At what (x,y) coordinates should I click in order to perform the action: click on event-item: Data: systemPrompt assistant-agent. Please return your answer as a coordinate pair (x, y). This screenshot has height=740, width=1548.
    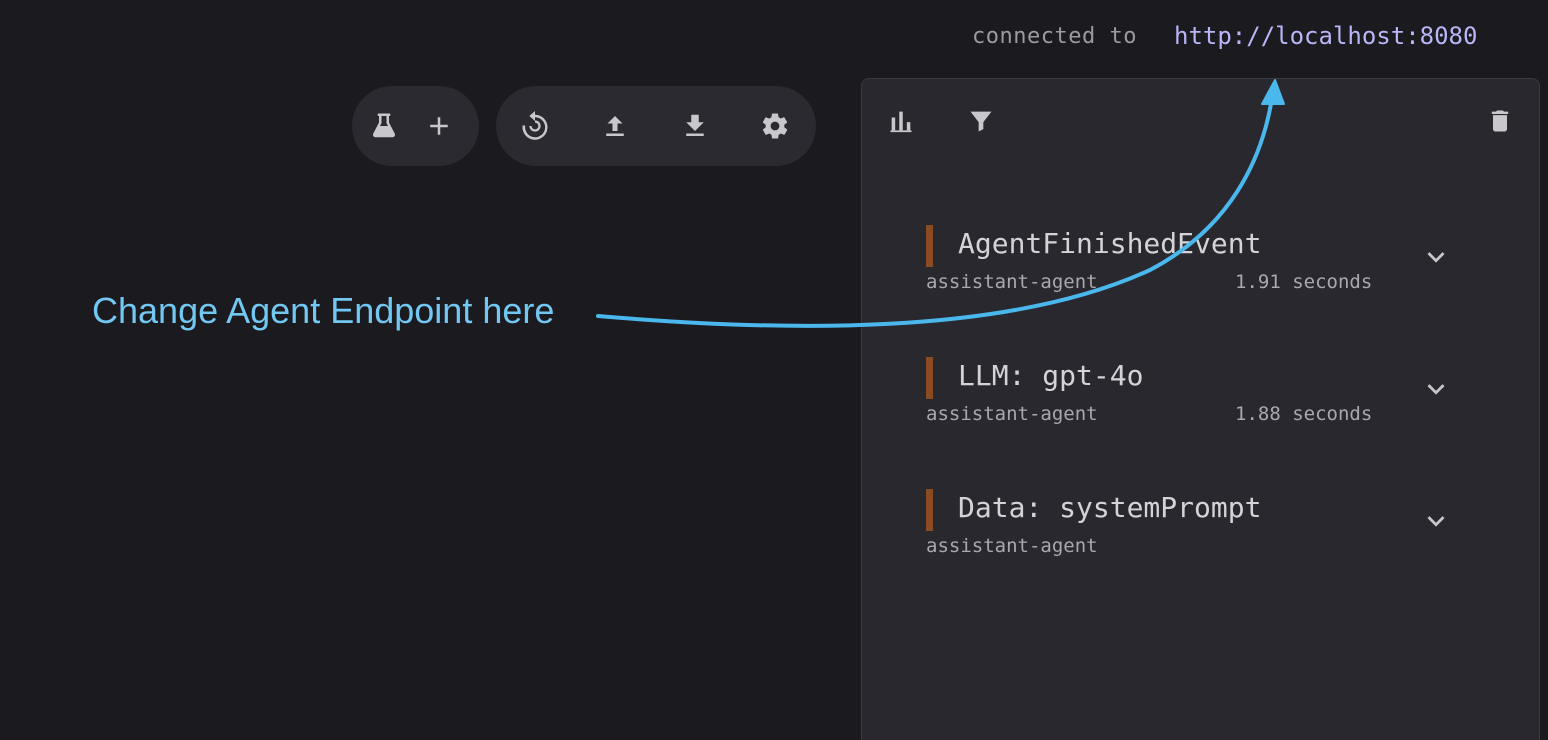
    Looking at the image, I should click on (1206, 529).